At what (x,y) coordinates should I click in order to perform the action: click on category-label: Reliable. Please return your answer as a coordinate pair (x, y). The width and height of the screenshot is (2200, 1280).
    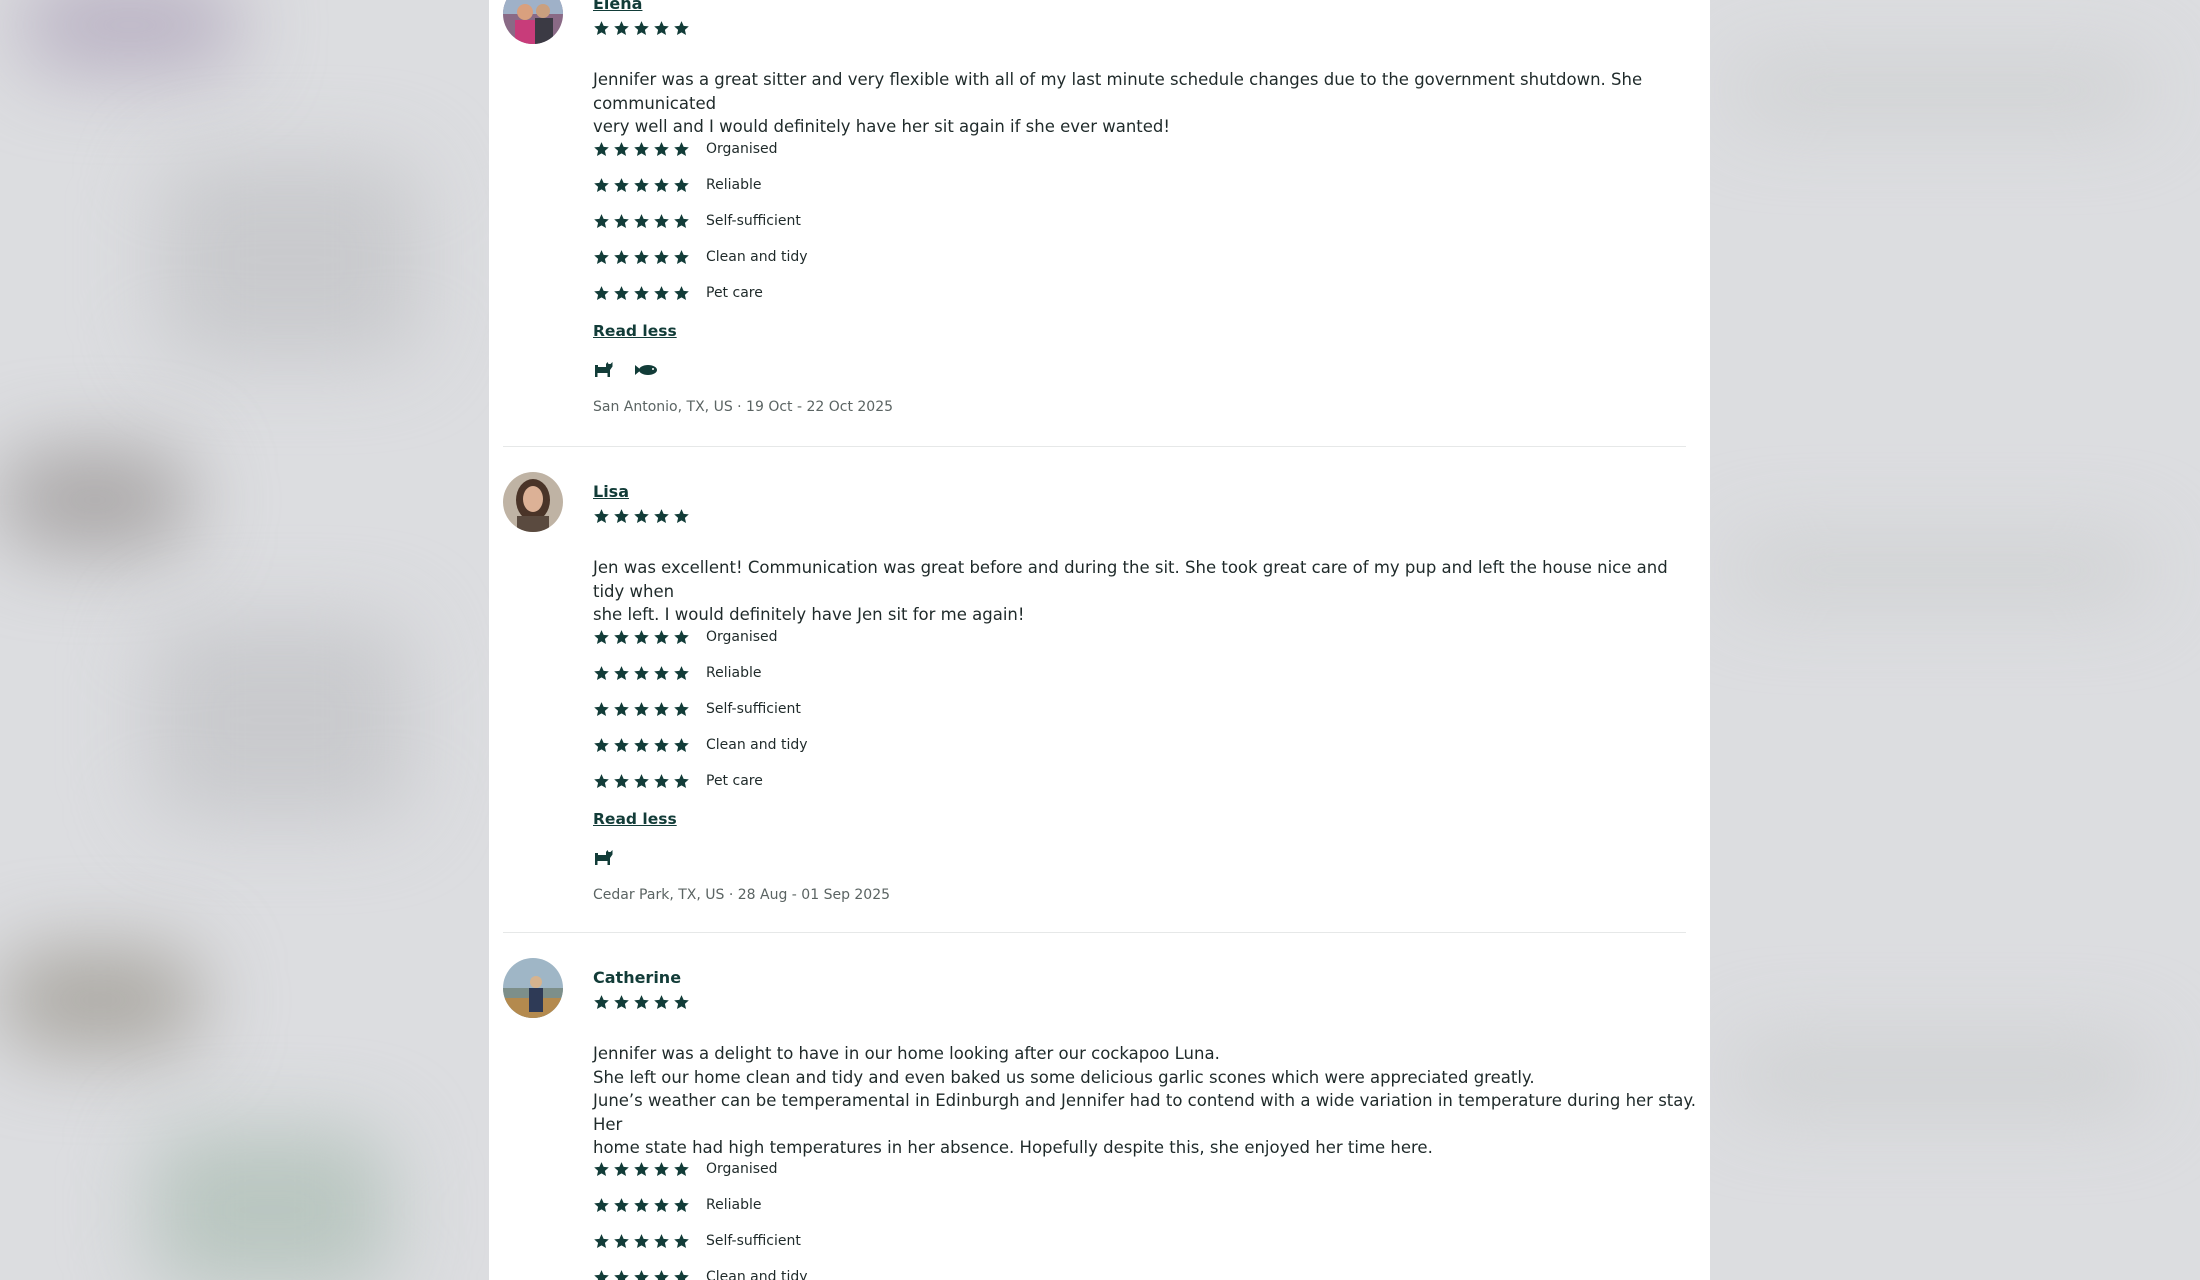
    Looking at the image, I should click on (734, 185).